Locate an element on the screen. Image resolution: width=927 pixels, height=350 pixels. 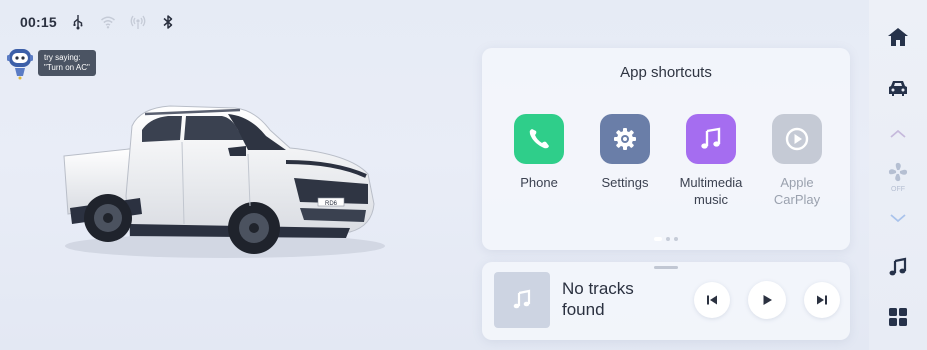
app-shortcuts-title: App shortcuts is located at coordinates (666, 72).